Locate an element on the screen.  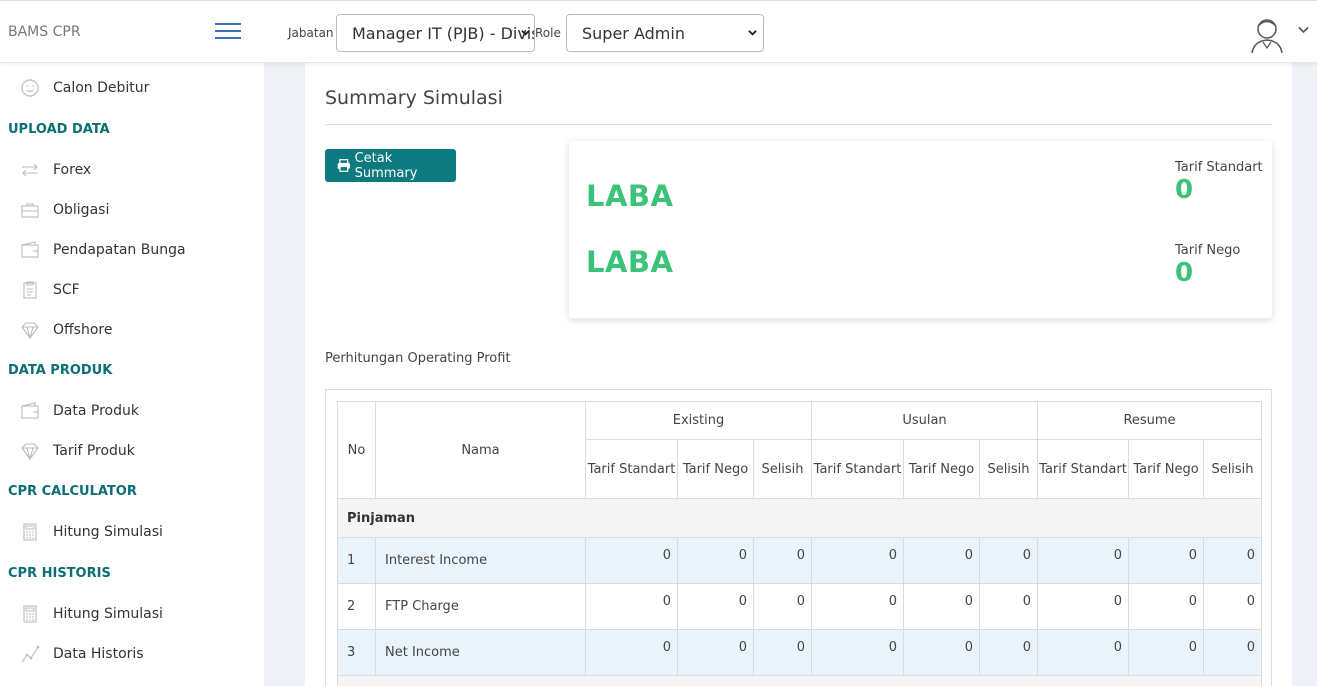
sidebar-item-hitung-simulasi-historis: Hitung Simulasi is located at coordinates (132, 614).